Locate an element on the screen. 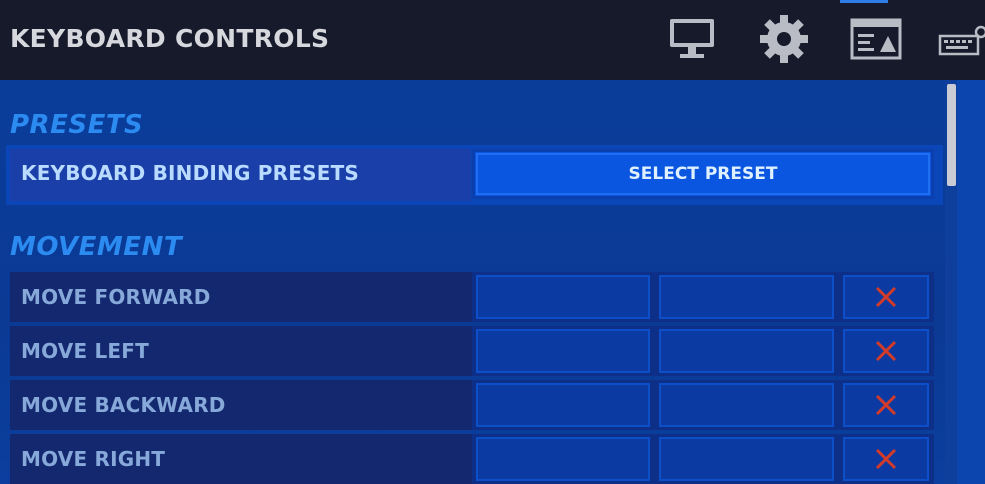 This screenshot has height=484, width=985. binding-label-move-forward: MOVE FORWARD is located at coordinates (116, 297).